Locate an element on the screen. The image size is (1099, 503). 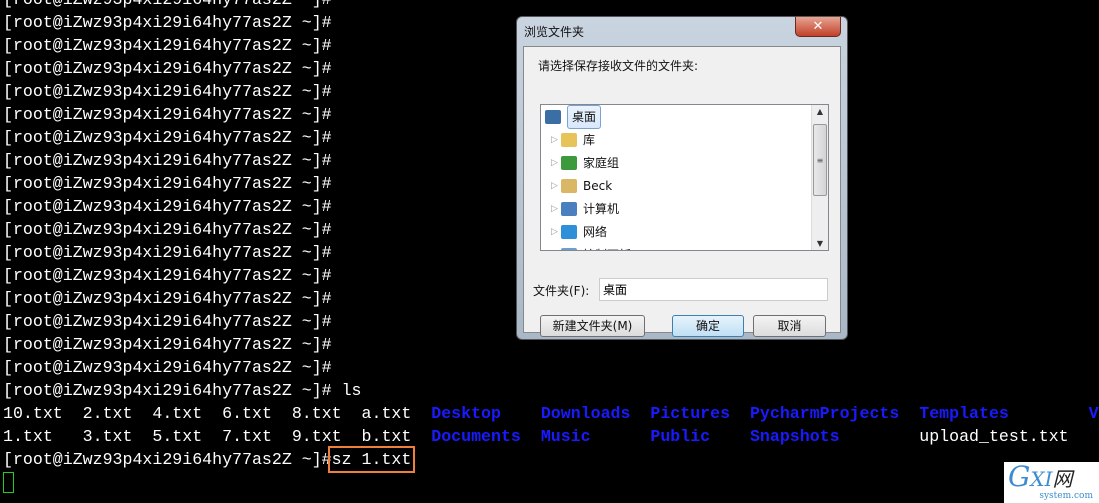
terminal-line: [root@iZwz93p4xi29i64hy77as2Z ~]# ls is located at coordinates (551, 390).